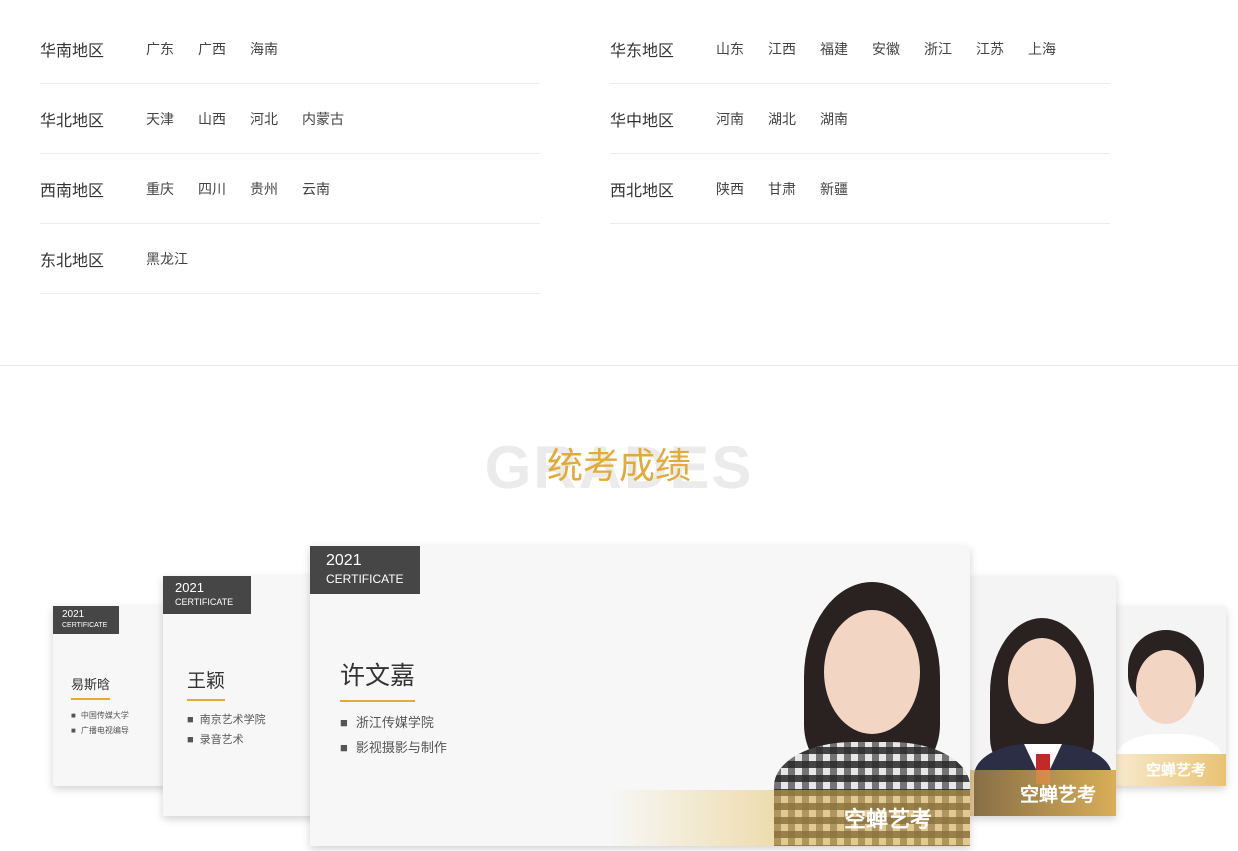 The height and width of the screenshot is (851, 1238). I want to click on province-link: 天津, so click(160, 119).